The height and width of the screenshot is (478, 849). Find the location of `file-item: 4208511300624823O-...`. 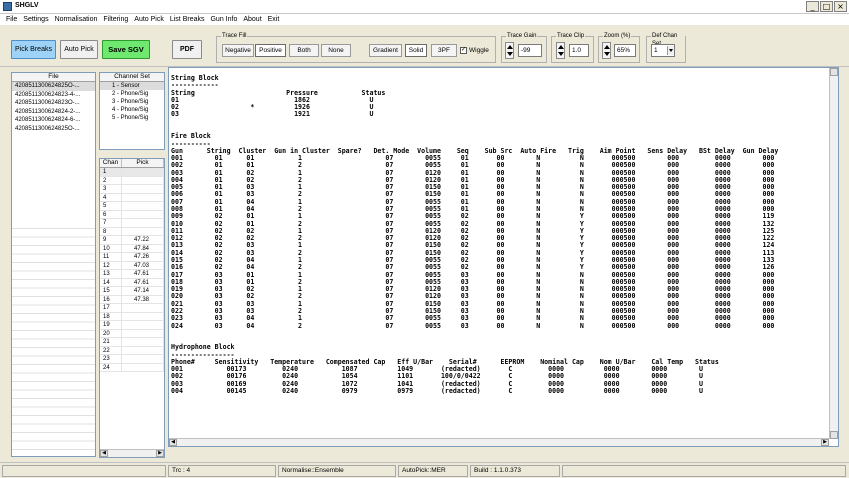

file-item: 4208511300624823O-... is located at coordinates (53, 103).